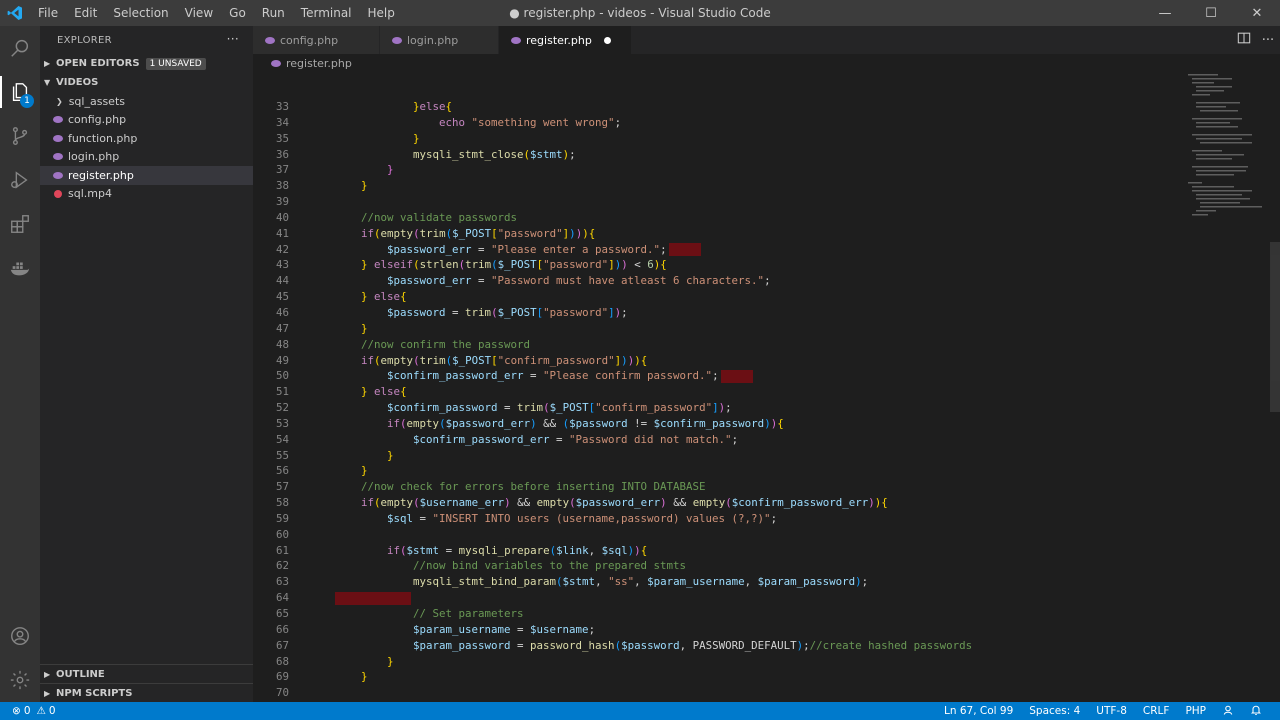  What do you see at coordinates (77, 82) in the screenshot?
I see `folder-label: VIDEOS` at bounding box center [77, 82].